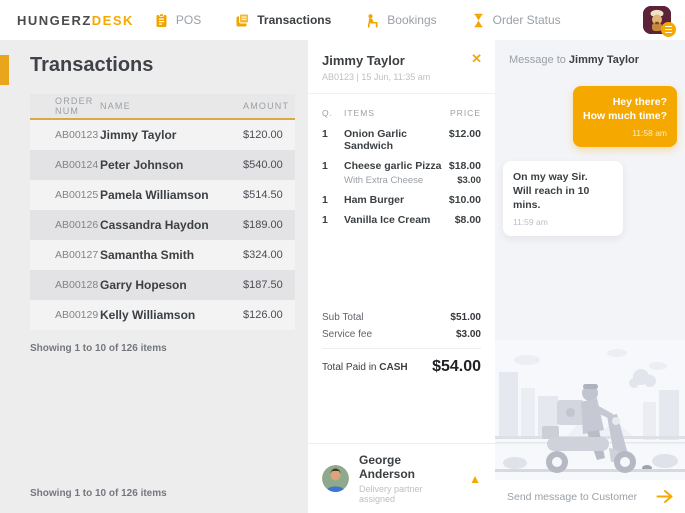 This screenshot has width=685, height=513. Describe the element at coordinates (469, 180) in the screenshot. I see `addon-price: $3.00` at that location.